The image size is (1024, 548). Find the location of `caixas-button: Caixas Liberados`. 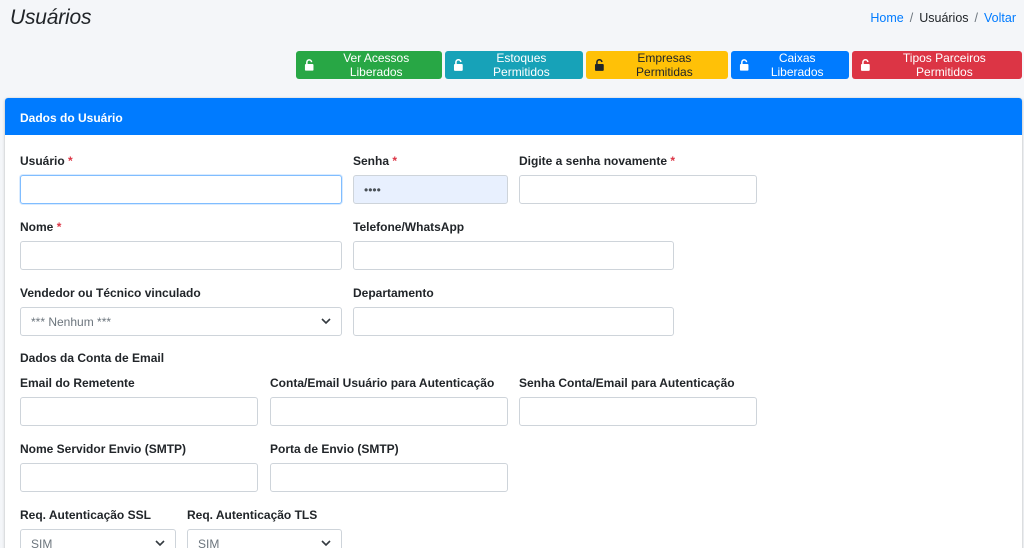

caixas-button: Caixas Liberados is located at coordinates (790, 65).